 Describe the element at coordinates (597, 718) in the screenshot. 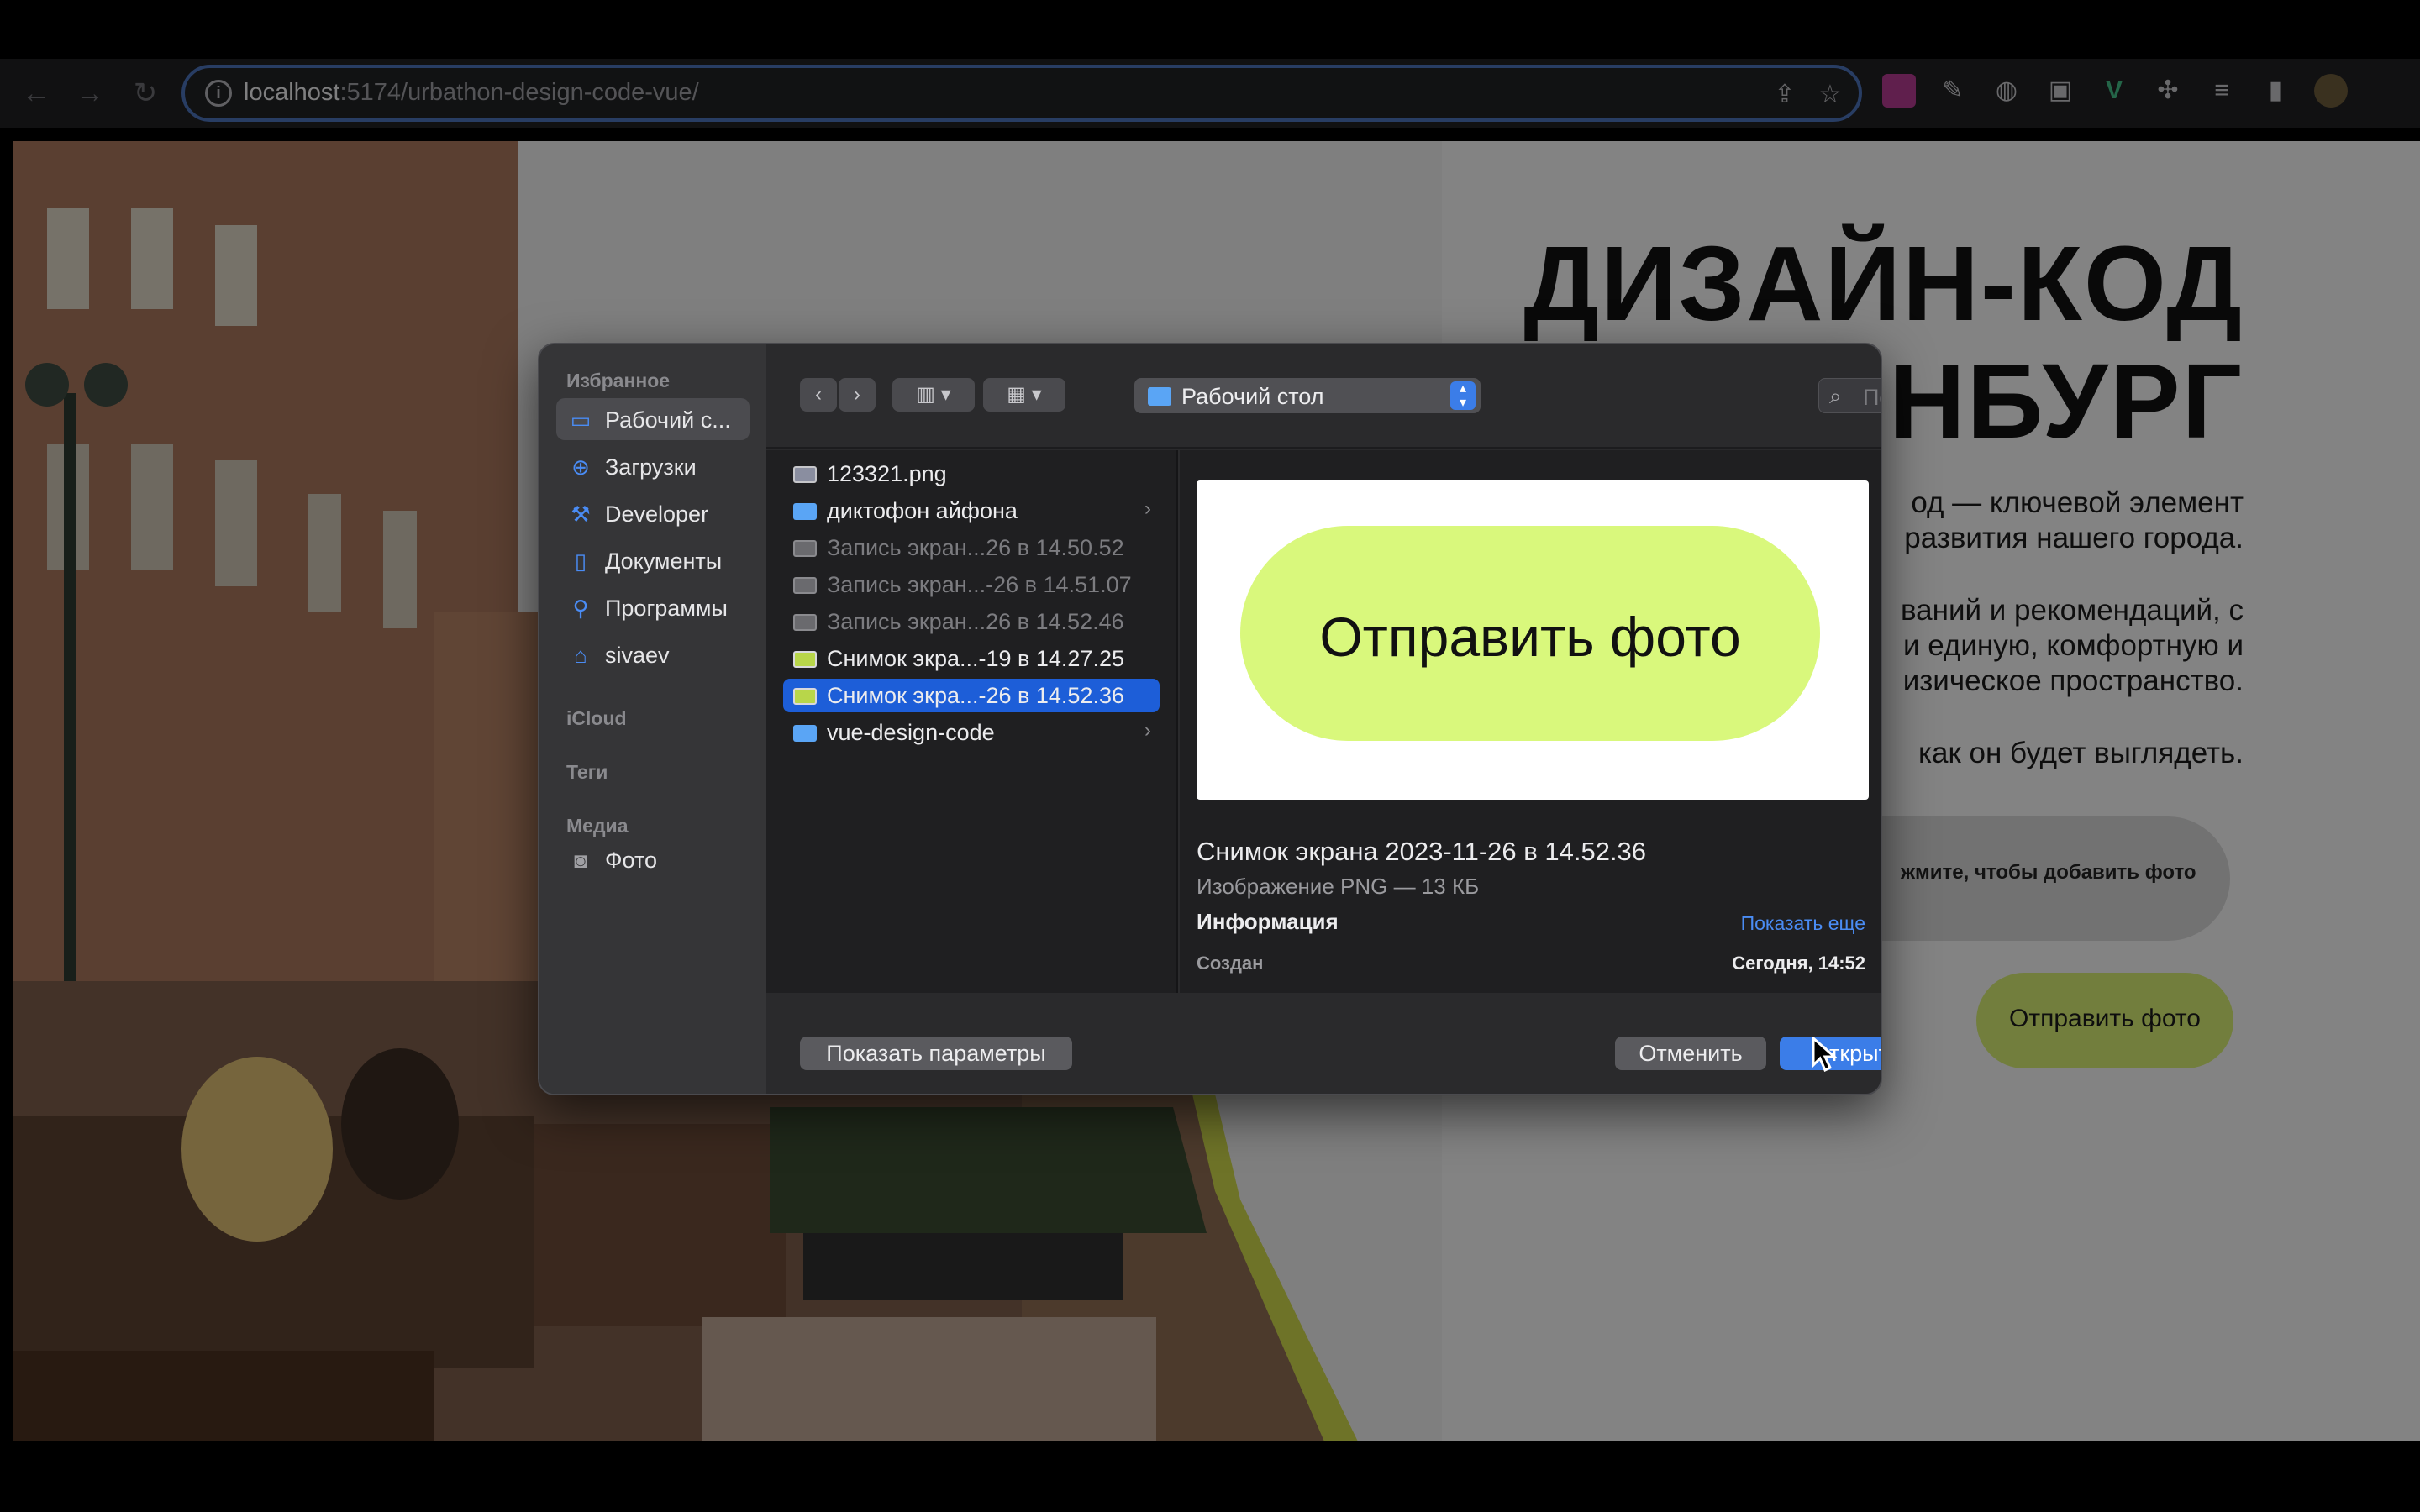

I see `icloud-heading: iCloud` at that location.